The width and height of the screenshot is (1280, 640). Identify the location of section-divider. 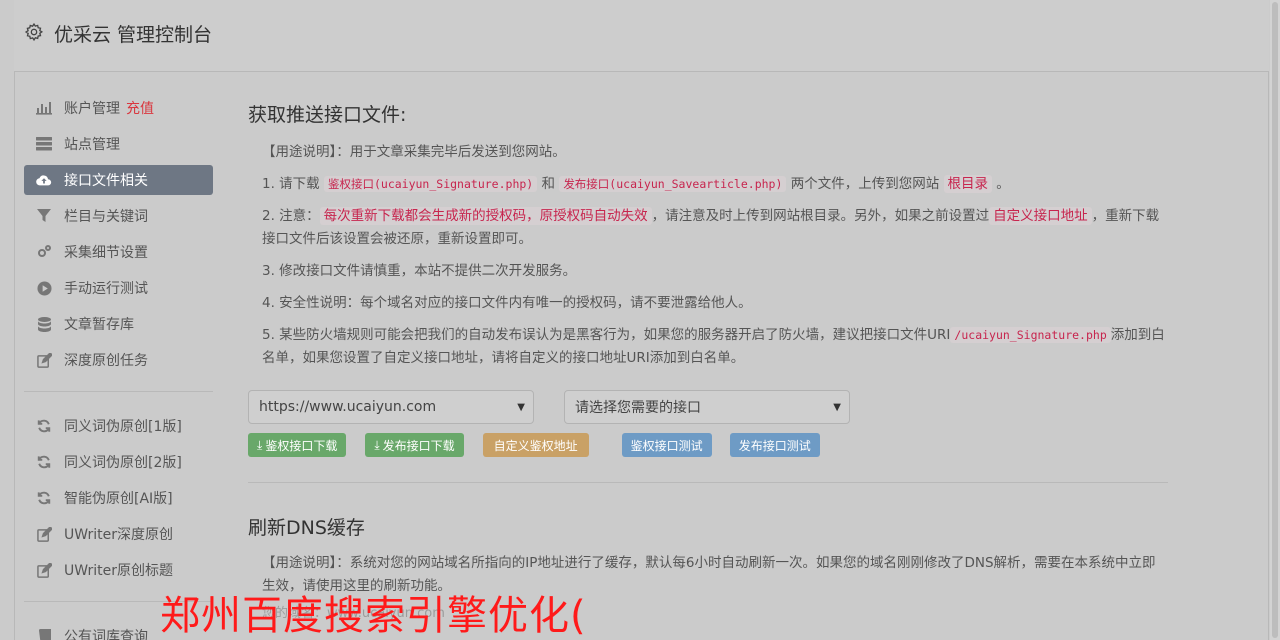
(708, 482).